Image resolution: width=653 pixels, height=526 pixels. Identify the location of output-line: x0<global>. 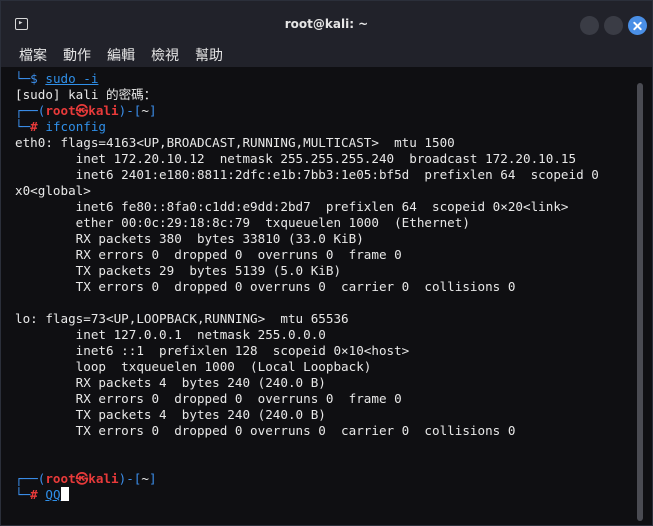
(53, 190).